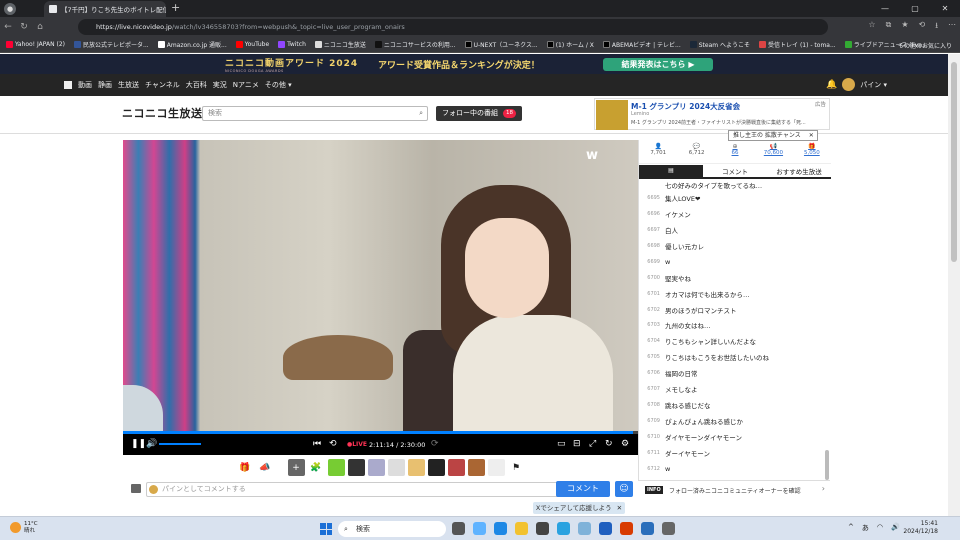 The width and height of the screenshot is (960, 540). I want to click on user-name-menu: パイン ▾, so click(873, 85).